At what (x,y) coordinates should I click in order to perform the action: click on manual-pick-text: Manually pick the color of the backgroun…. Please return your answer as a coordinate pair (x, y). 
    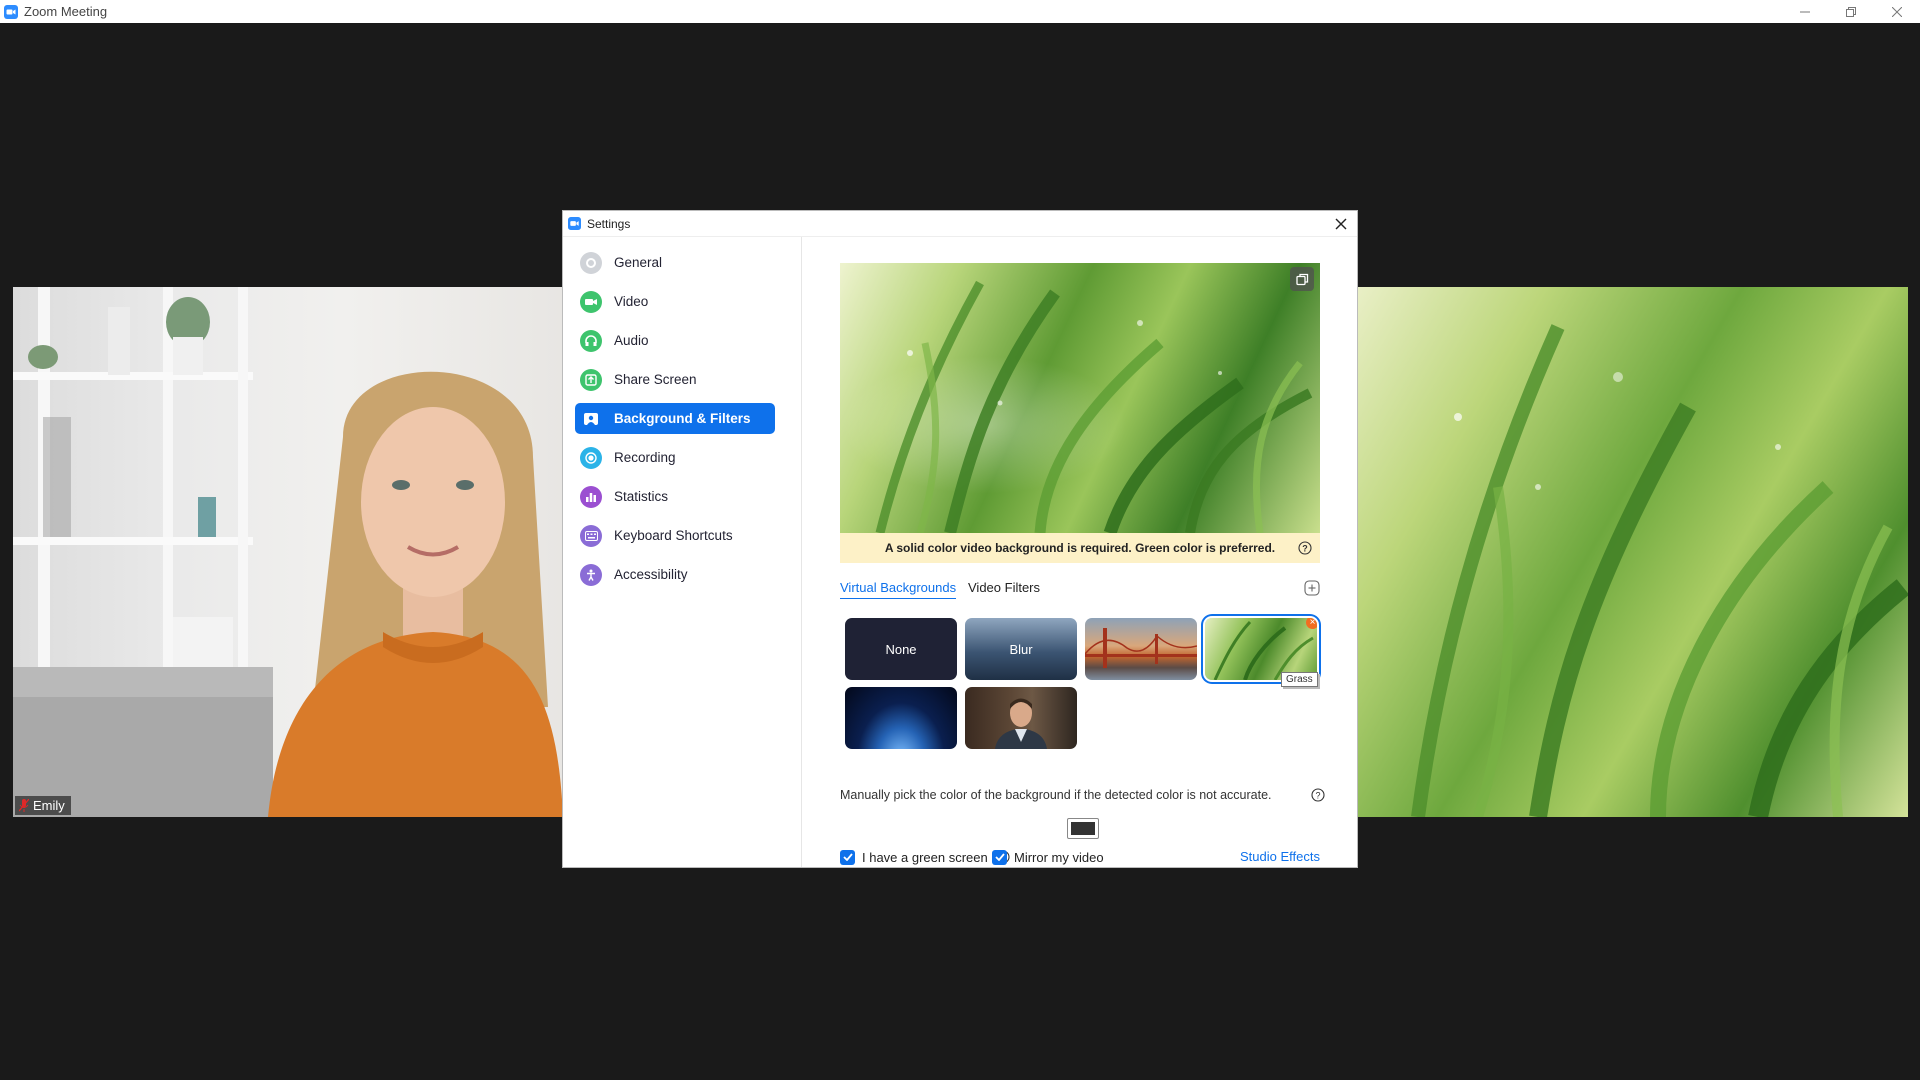
    Looking at the image, I should click on (1056, 795).